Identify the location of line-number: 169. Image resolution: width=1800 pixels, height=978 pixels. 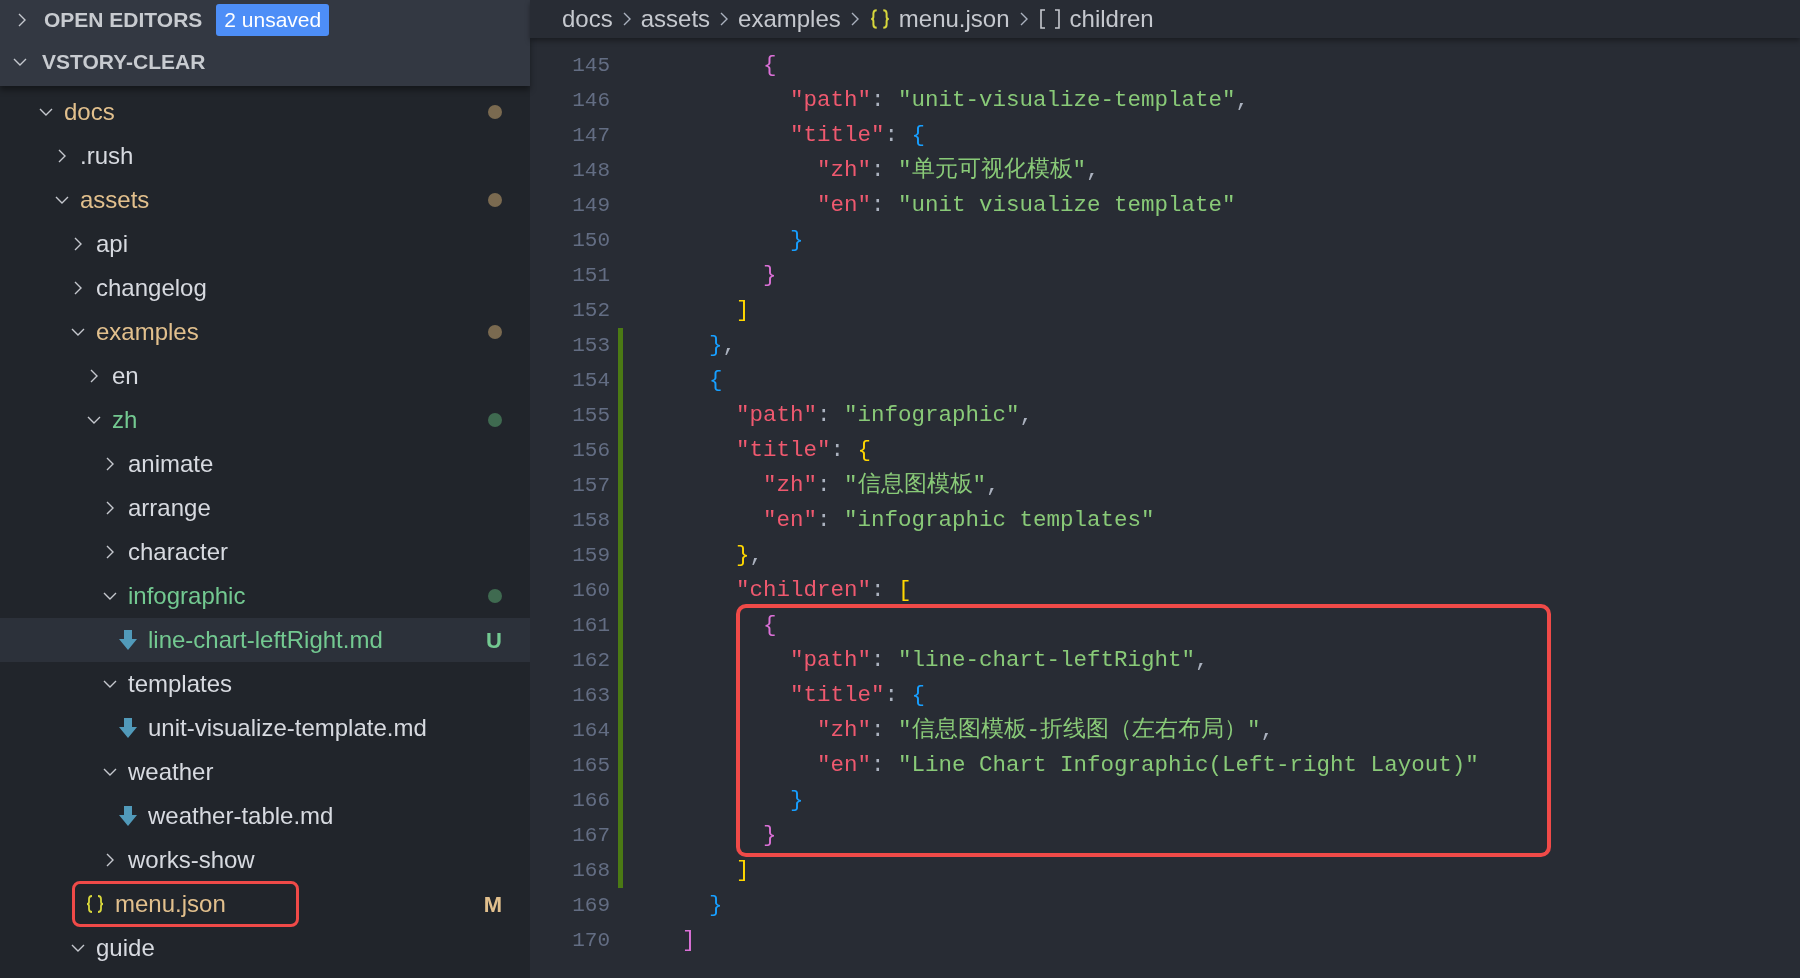
(591, 905).